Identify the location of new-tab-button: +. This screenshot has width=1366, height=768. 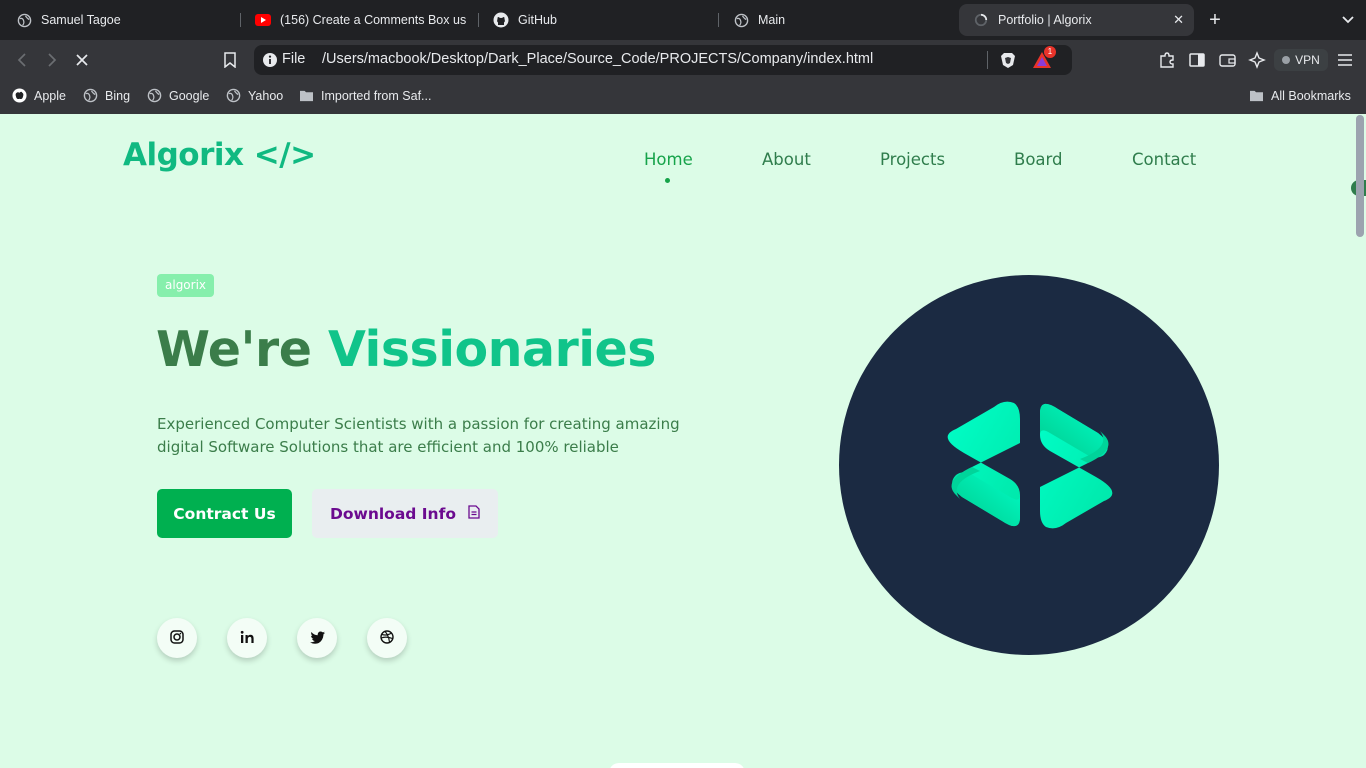
(1215, 20).